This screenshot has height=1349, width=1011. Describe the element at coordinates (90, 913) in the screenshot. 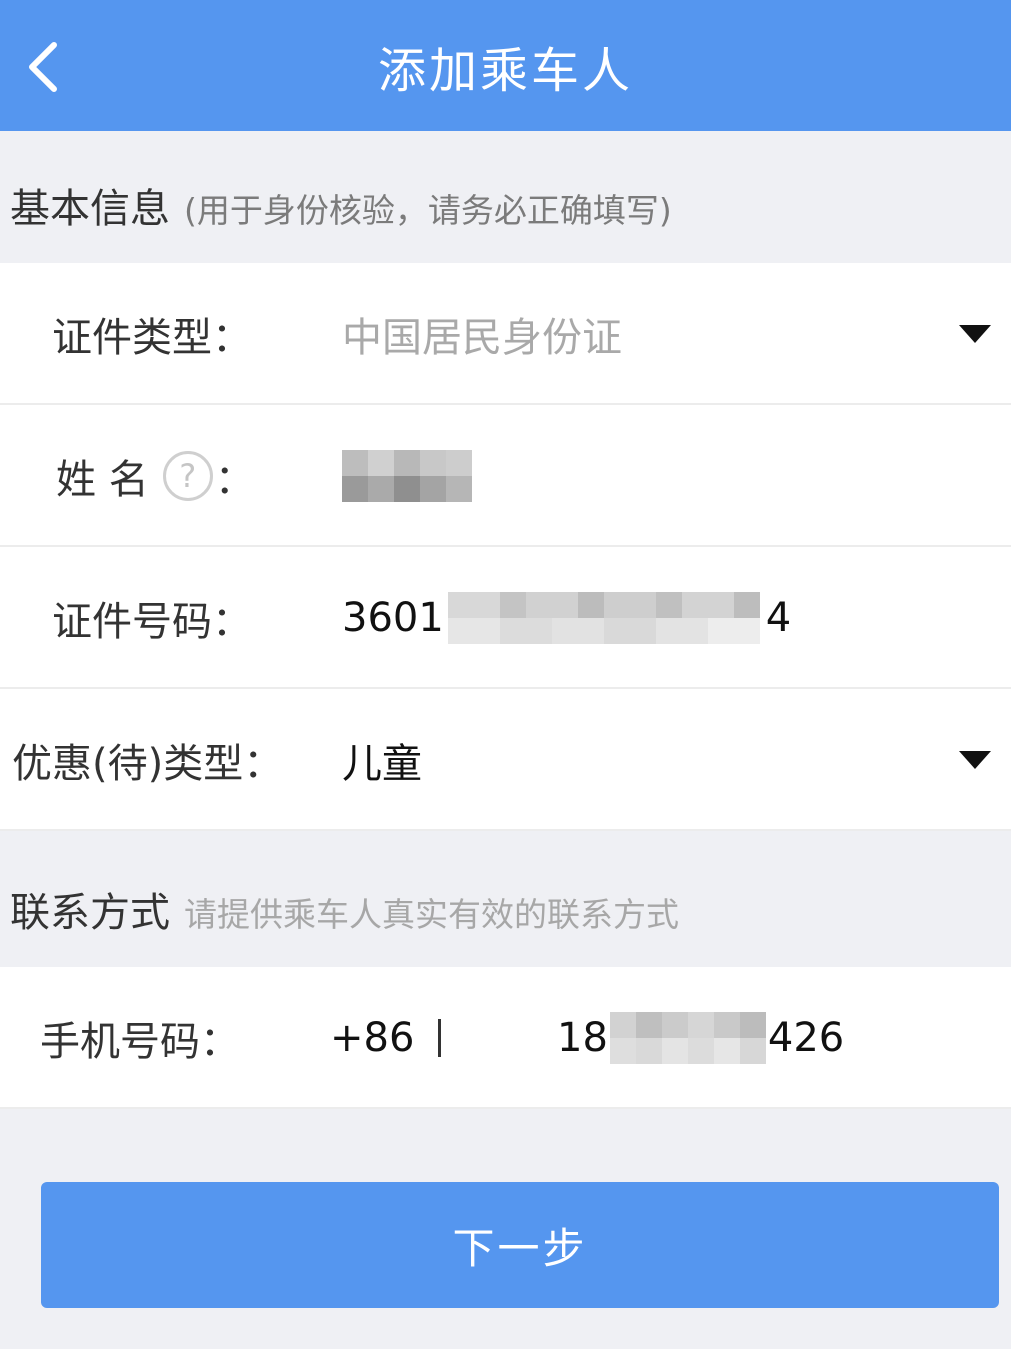

I see `contact-title: 联系方式` at that location.